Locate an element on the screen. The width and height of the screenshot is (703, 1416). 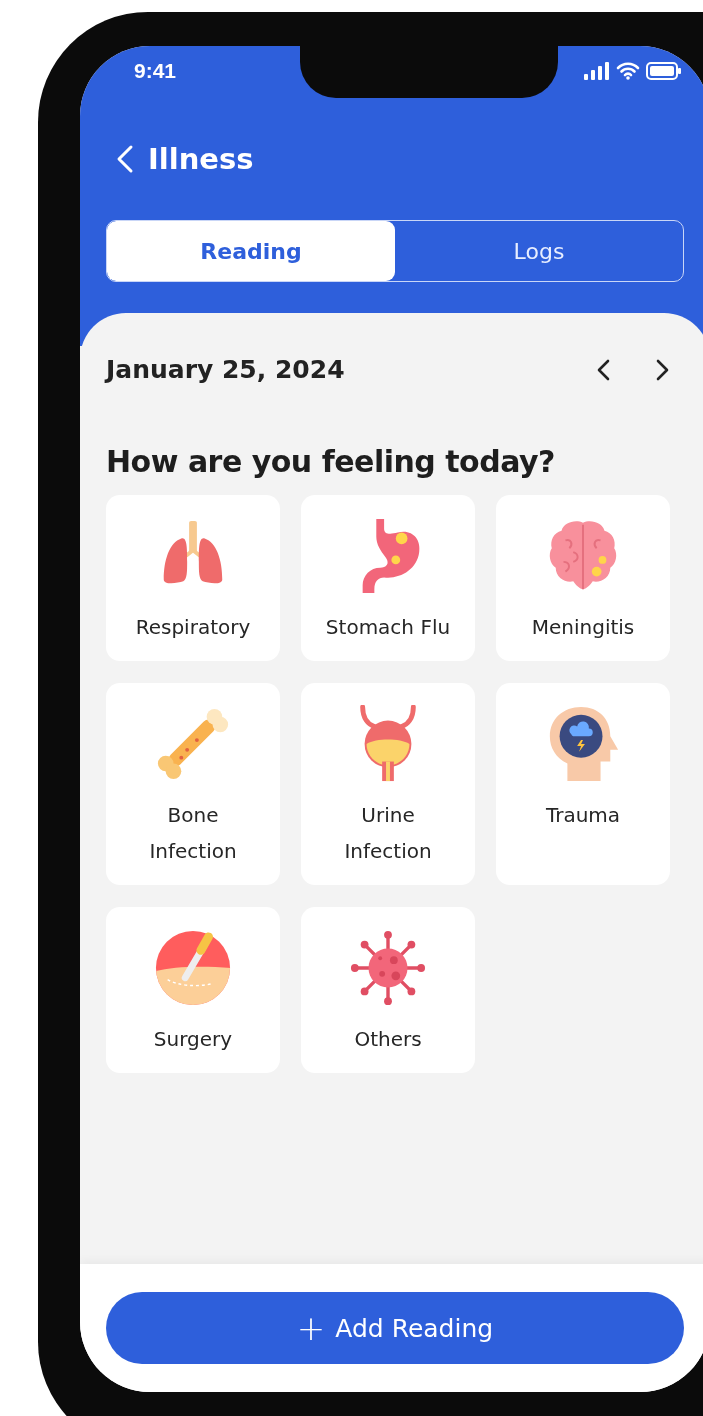
question-heading: How are you feeling today? is located at coordinates (331, 461).